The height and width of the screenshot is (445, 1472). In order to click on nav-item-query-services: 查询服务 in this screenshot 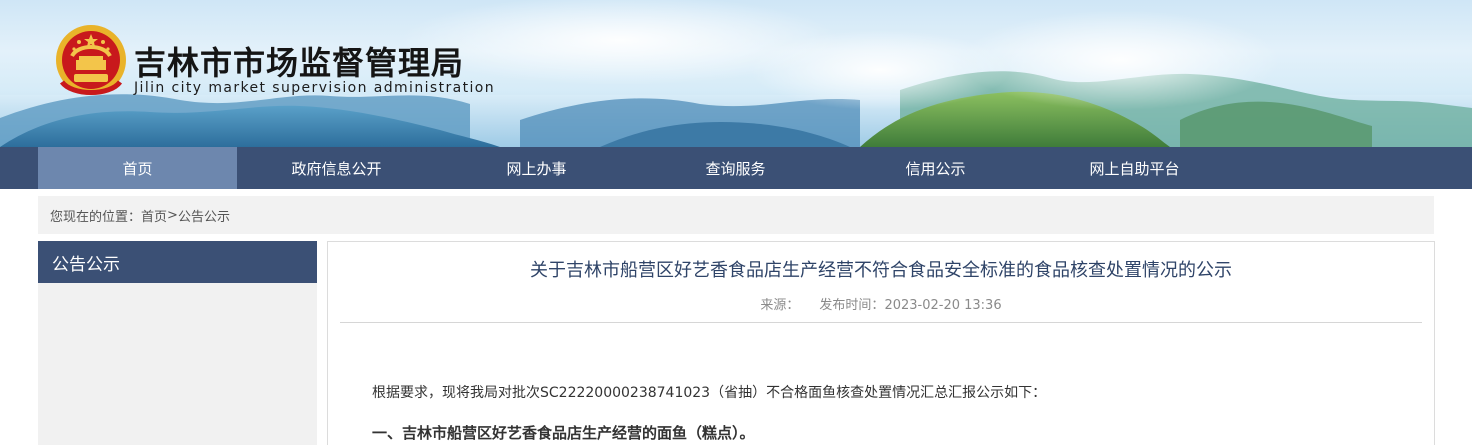, I will do `click(735, 168)`.